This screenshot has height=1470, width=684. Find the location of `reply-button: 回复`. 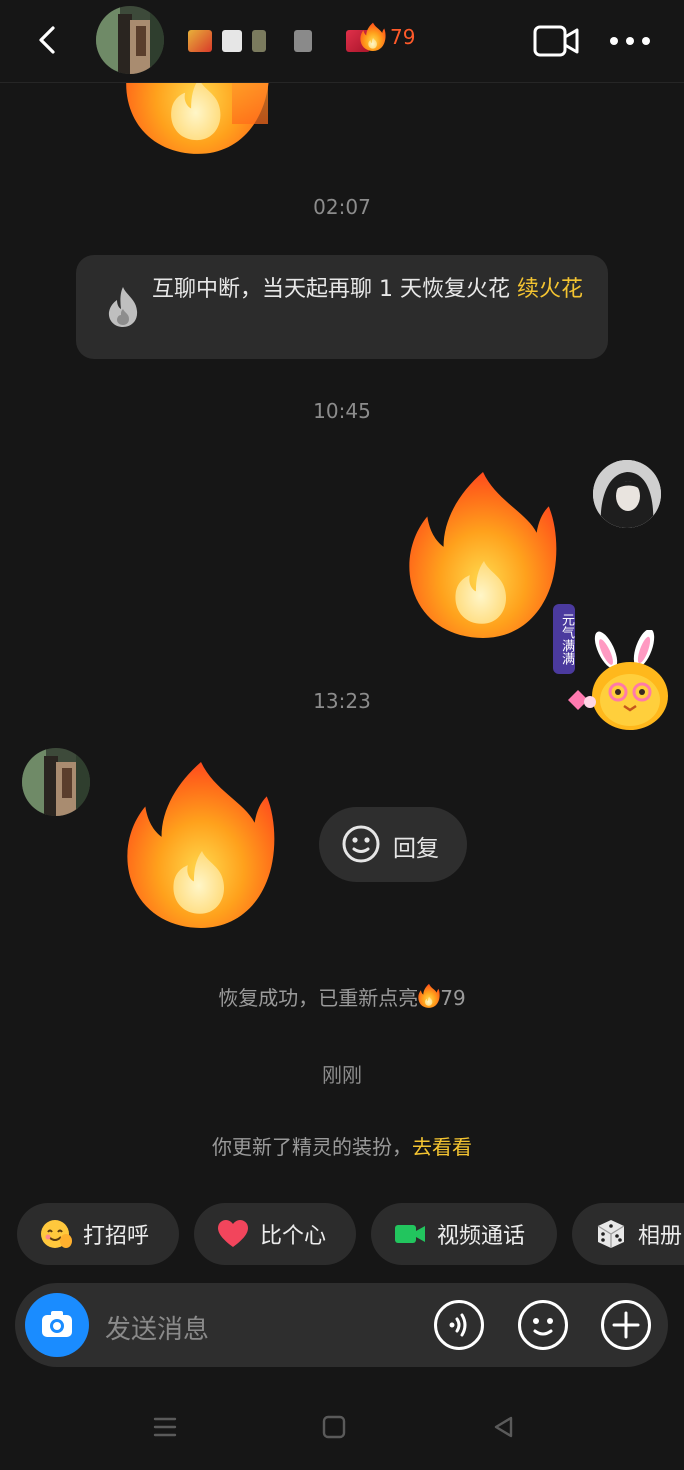

reply-button: 回复 is located at coordinates (393, 844).